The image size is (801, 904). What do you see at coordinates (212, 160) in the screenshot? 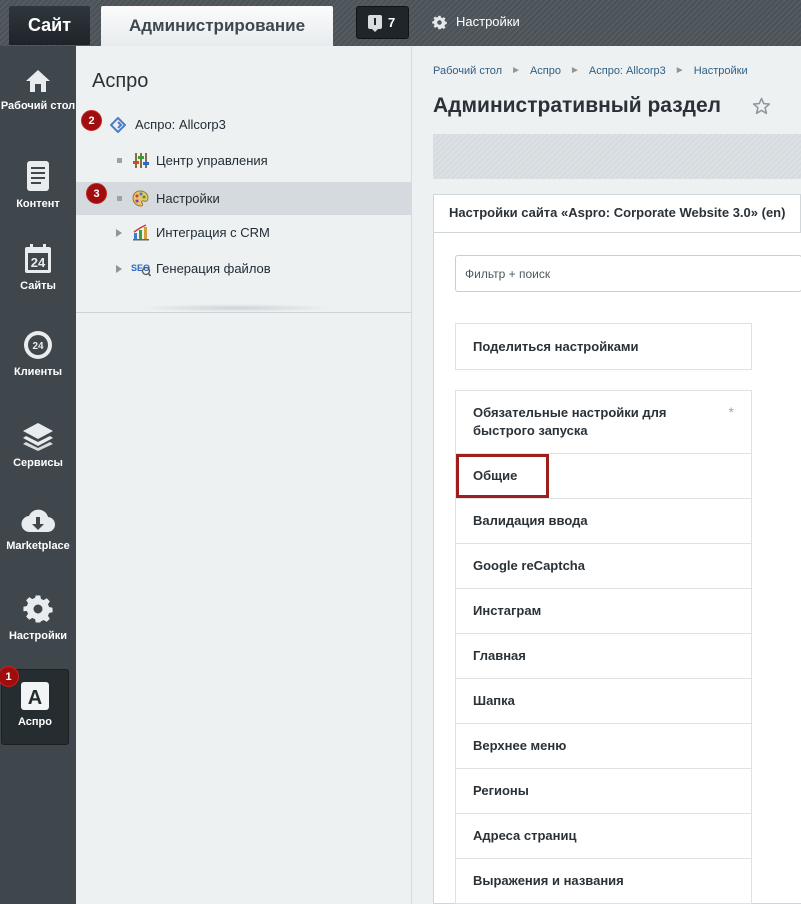
I see `tree-item-label: Центр управления` at bounding box center [212, 160].